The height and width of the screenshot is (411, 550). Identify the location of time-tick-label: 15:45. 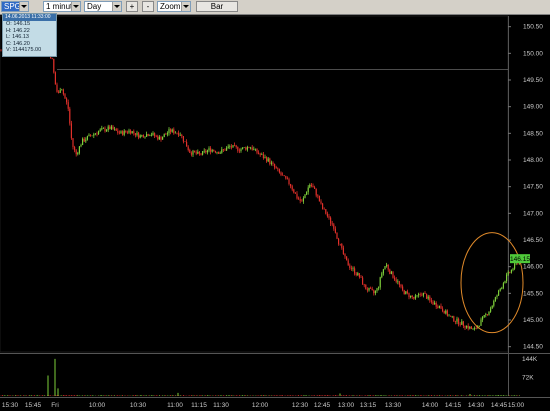
(33, 405).